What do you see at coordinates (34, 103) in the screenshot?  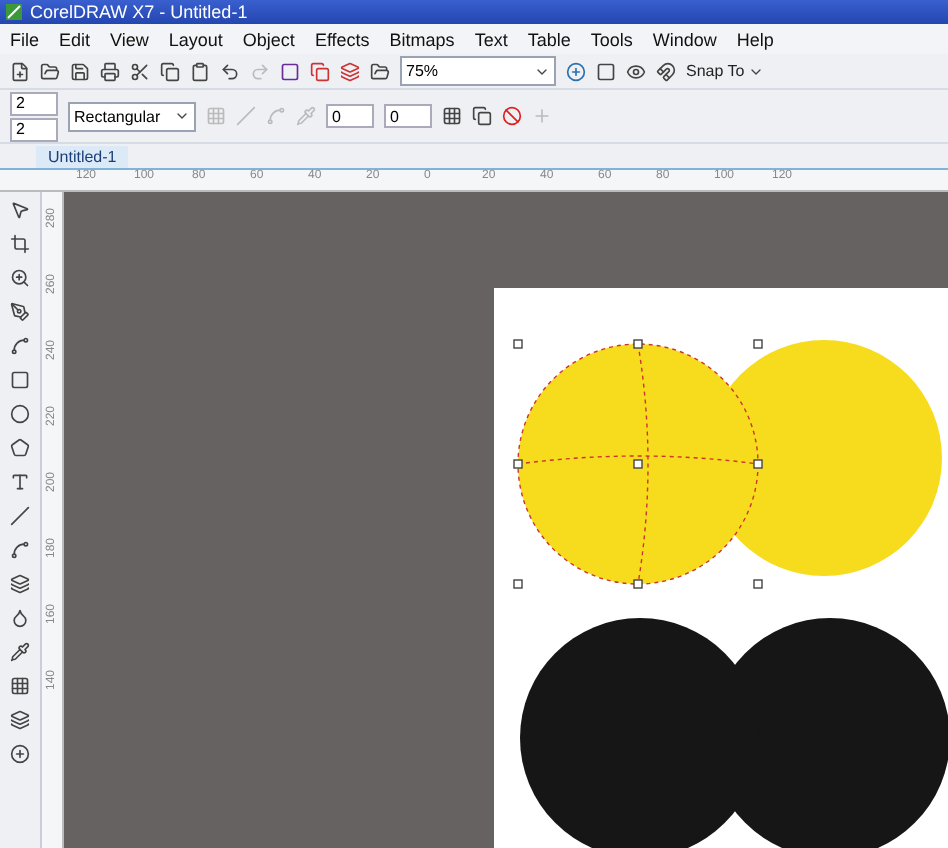 I see `rows-field: 2` at bounding box center [34, 103].